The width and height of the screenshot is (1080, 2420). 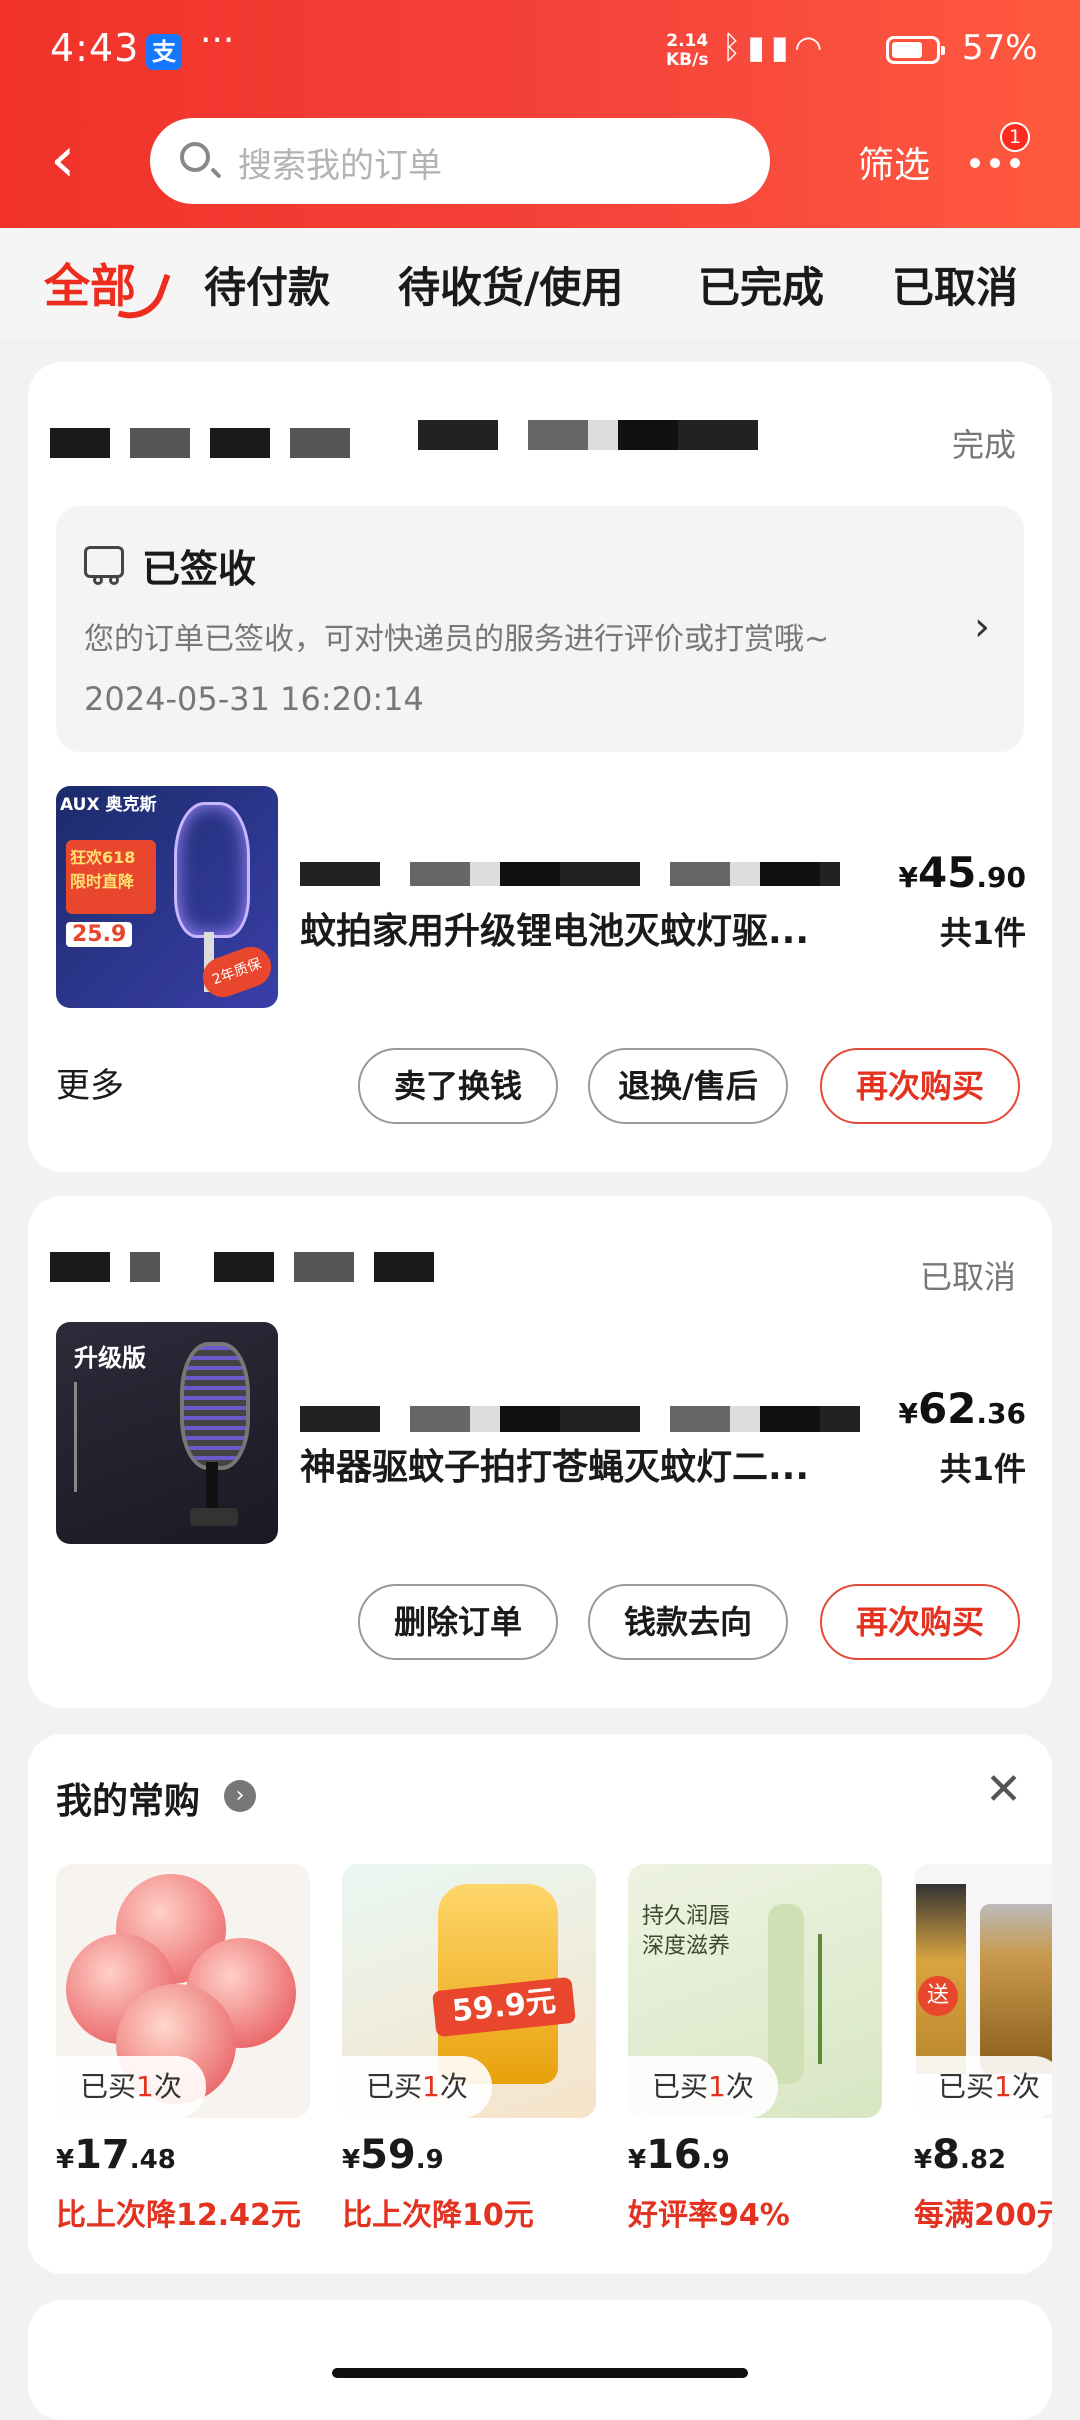 I want to click on swatter-handle, so click(x=212, y=1487).